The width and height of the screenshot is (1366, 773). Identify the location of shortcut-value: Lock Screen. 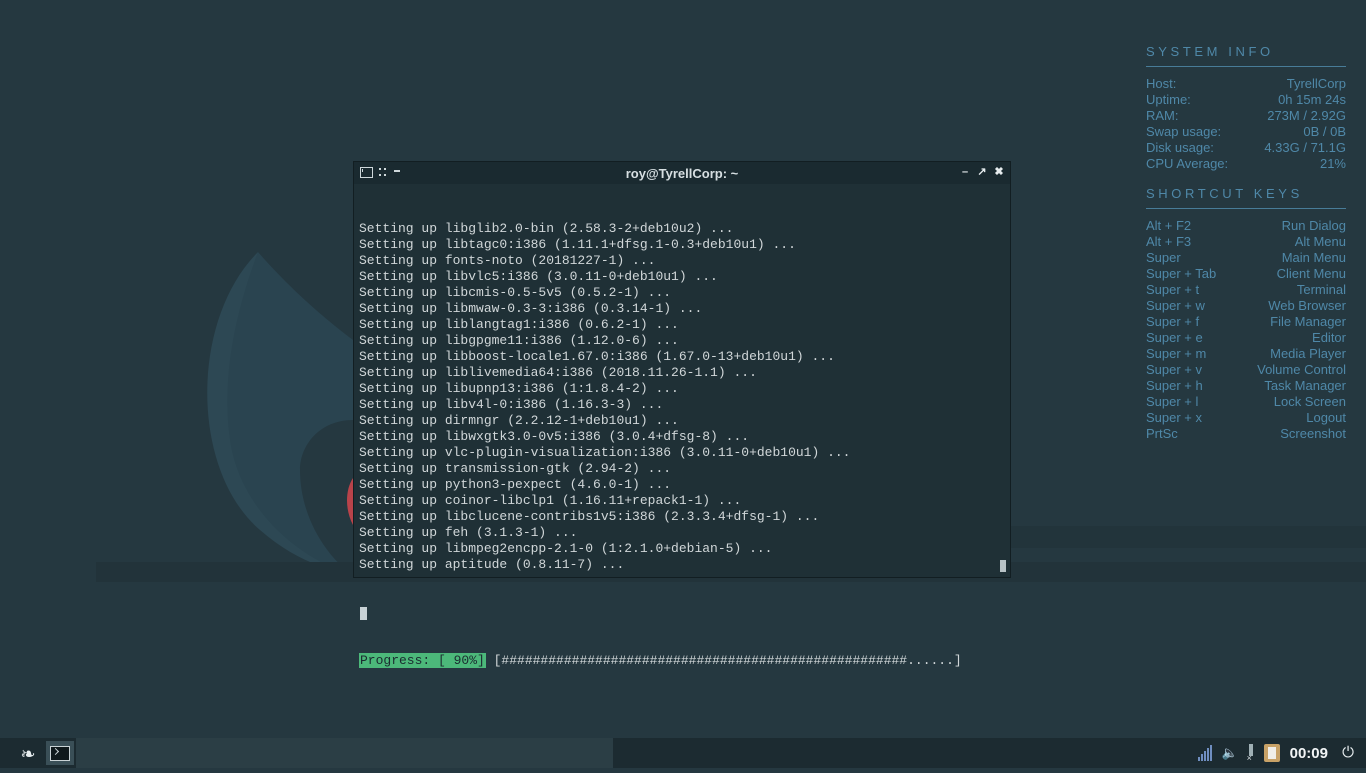
(1309, 401).